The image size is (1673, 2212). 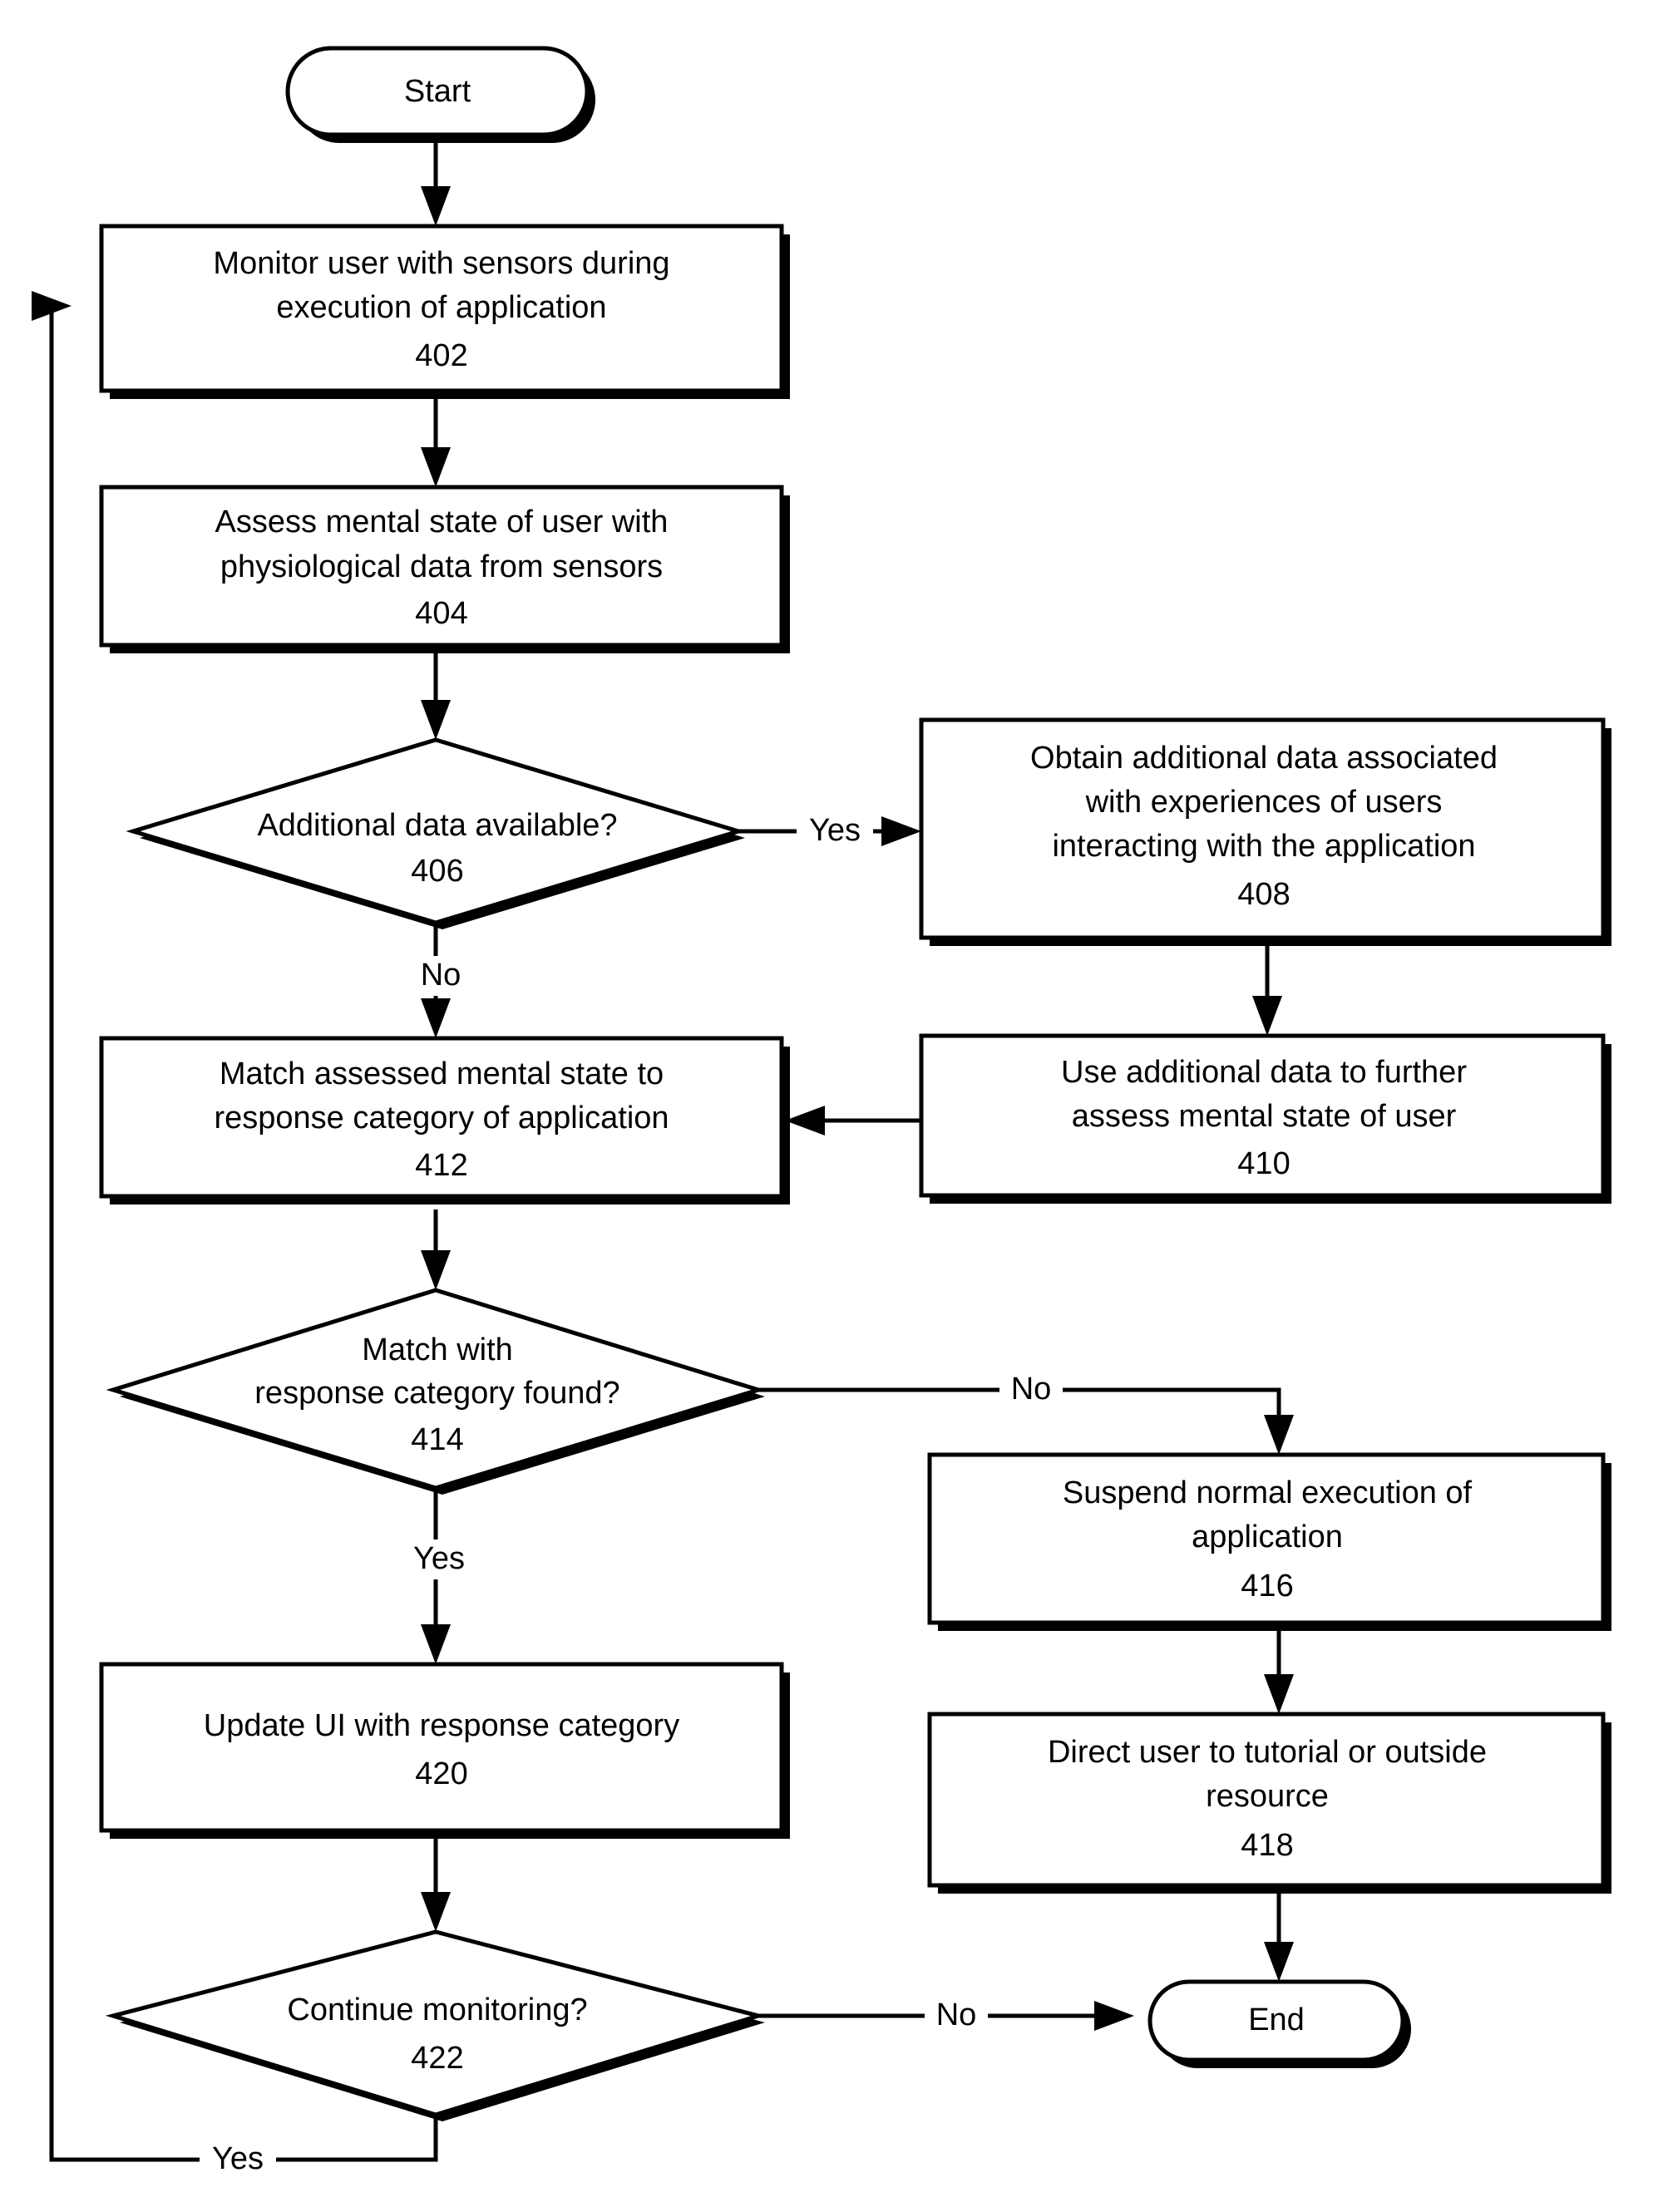 I want to click on node-end: End, so click(x=1279, y=2024).